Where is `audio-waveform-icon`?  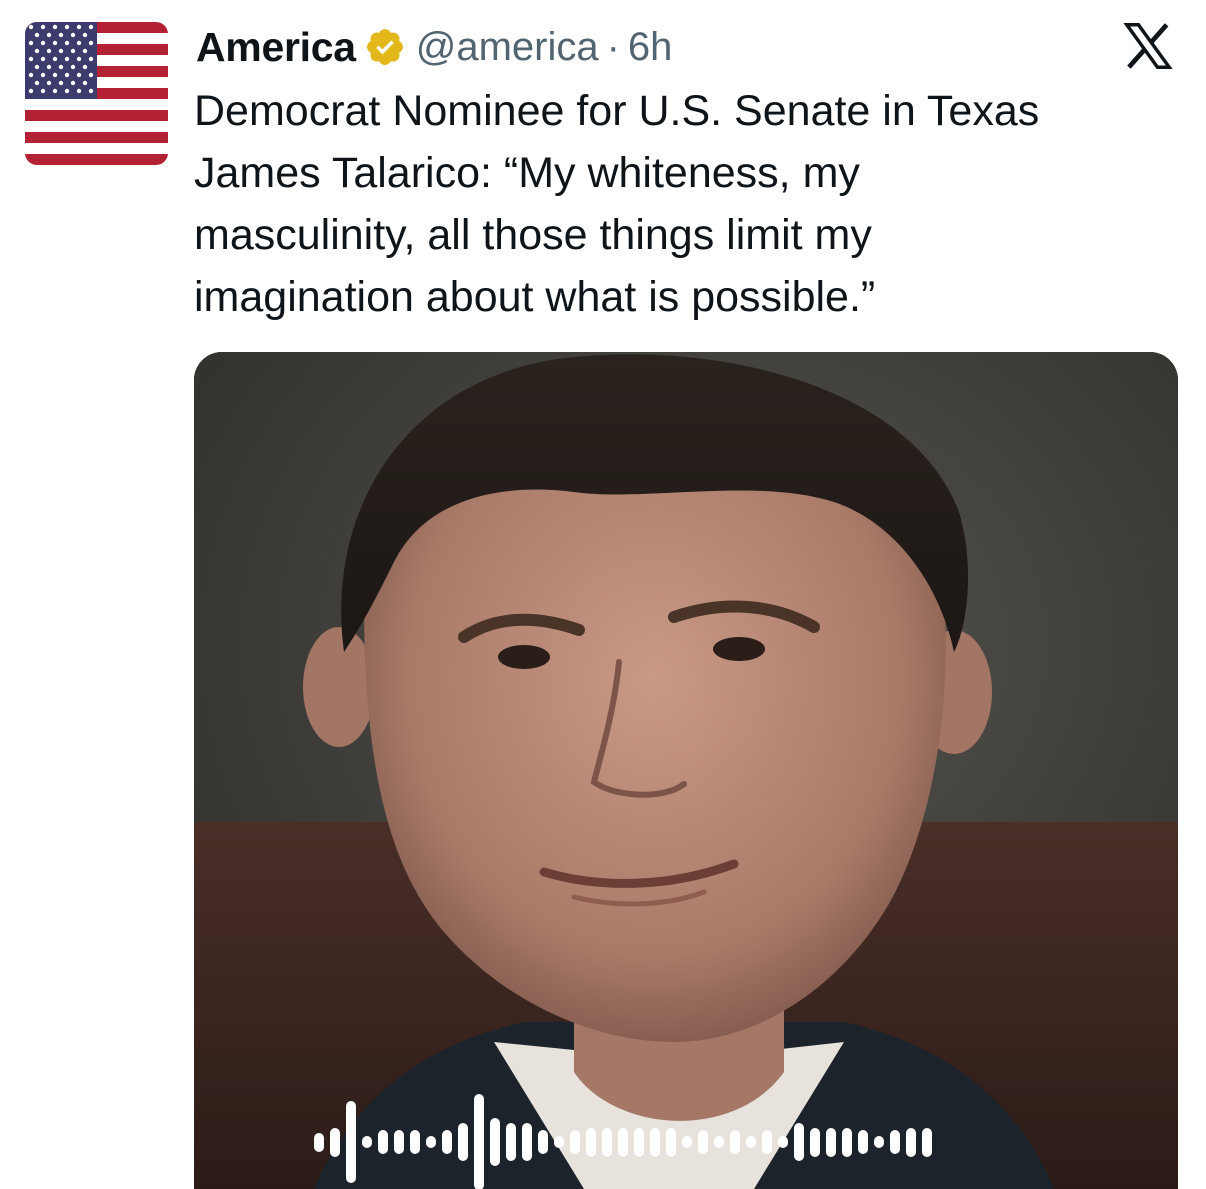 audio-waveform-icon is located at coordinates (623, 1140).